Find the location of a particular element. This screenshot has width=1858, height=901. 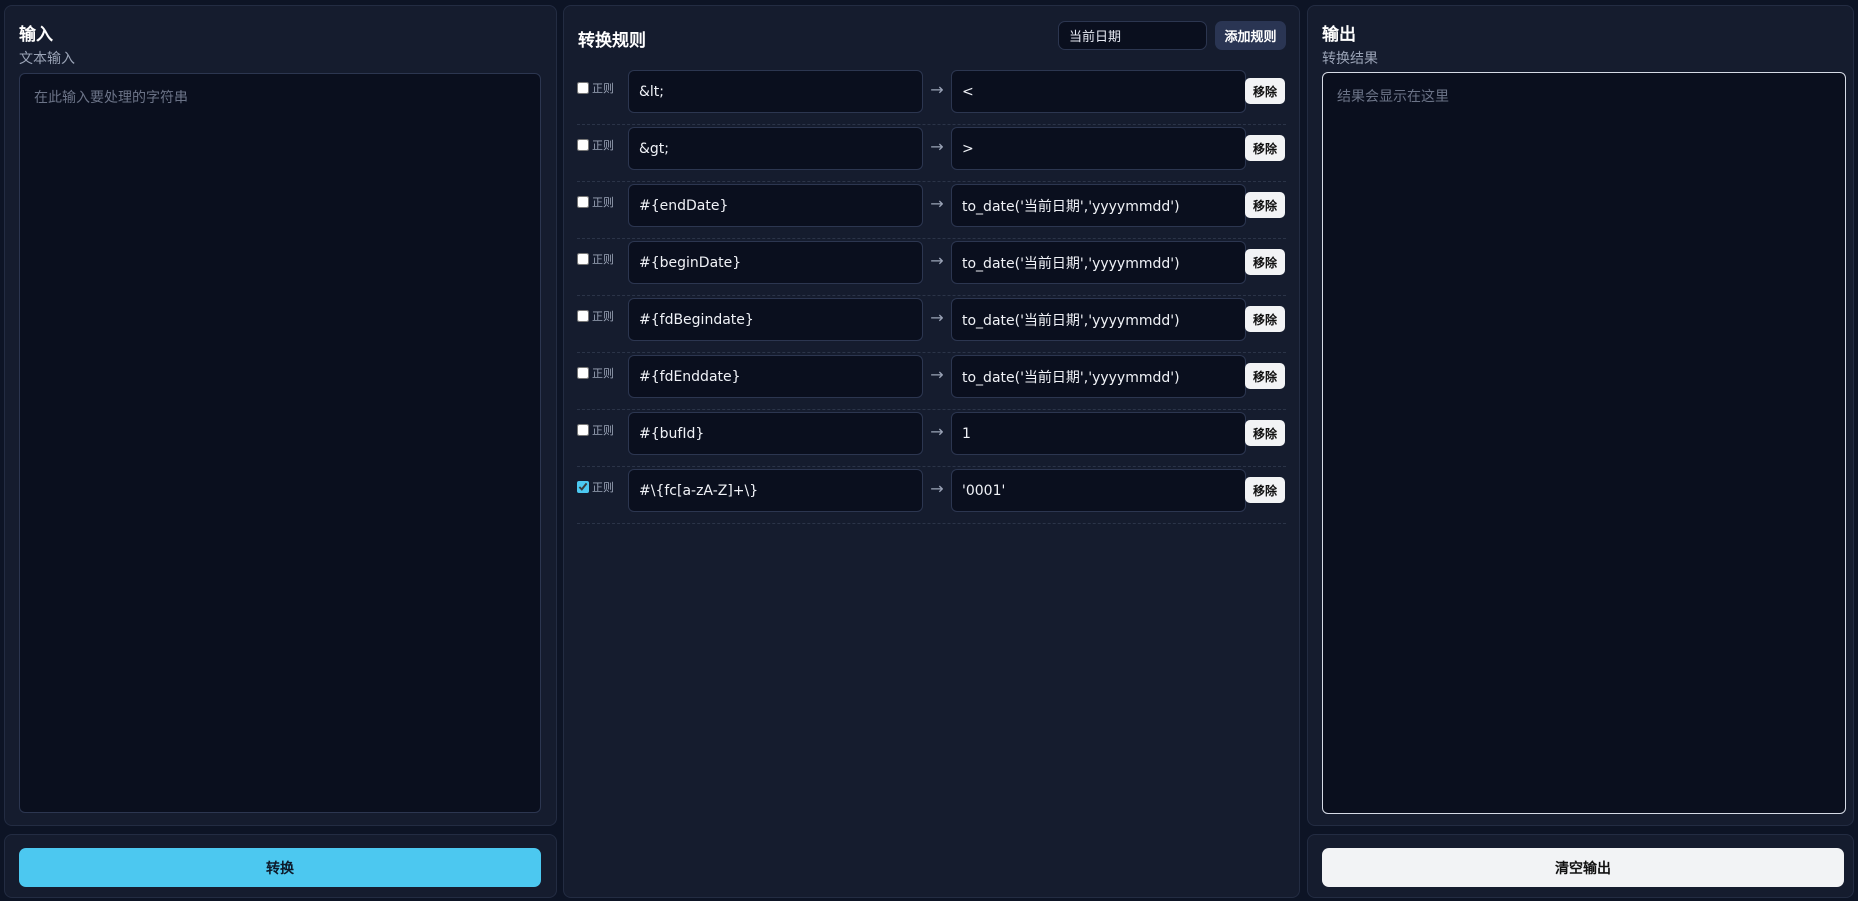

output-subtitle: 转换结果 is located at coordinates (1350, 59).